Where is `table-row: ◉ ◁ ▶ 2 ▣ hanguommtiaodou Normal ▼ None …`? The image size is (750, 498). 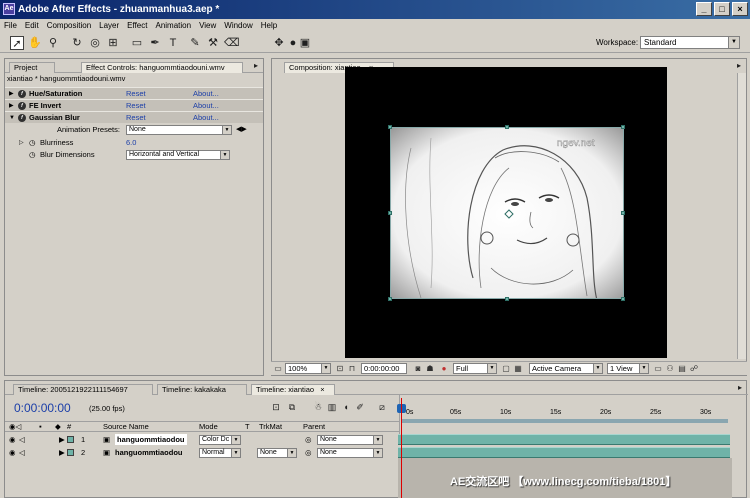 table-row: ◉ ◁ ▶ 2 ▣ hanguommtiaodou Normal ▼ None … is located at coordinates (202, 453).